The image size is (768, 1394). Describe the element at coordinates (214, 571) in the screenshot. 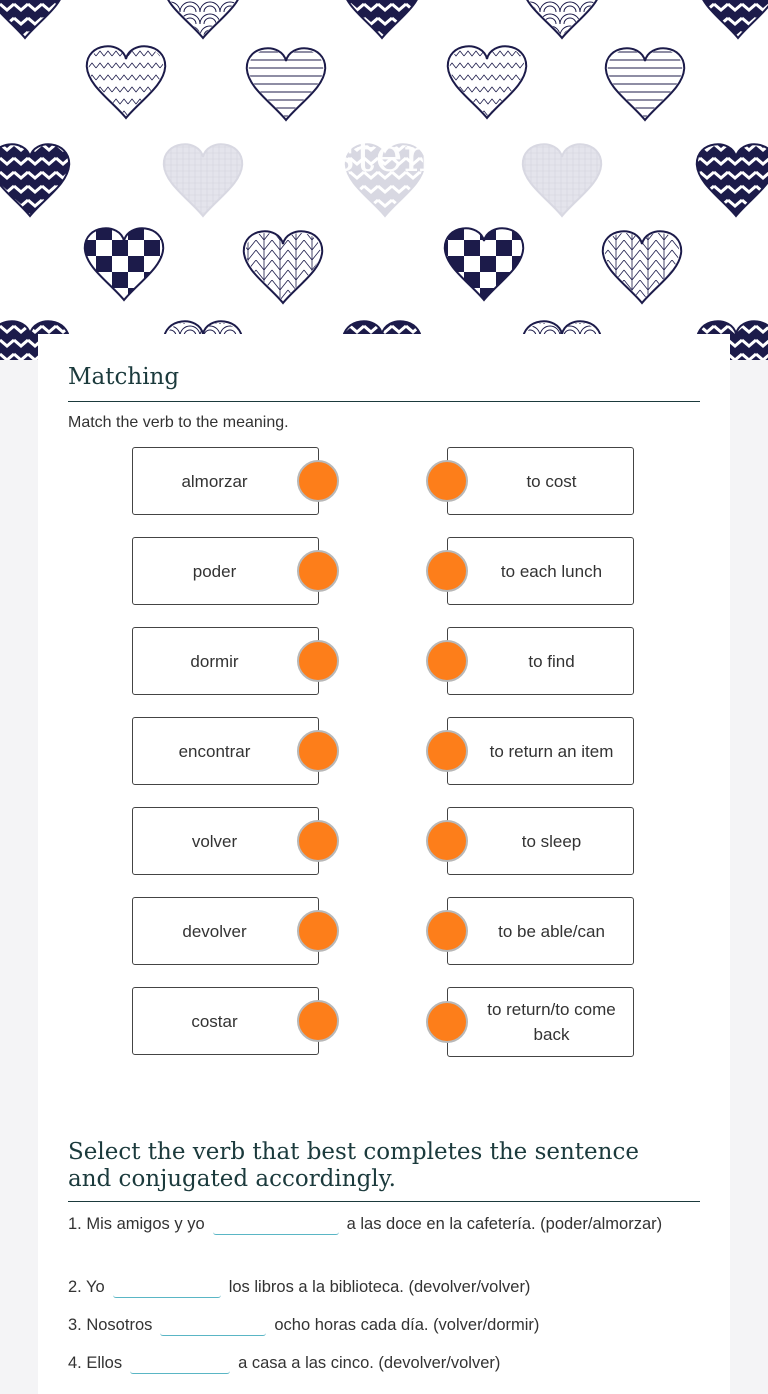

I see `match-left-label: poder` at that location.